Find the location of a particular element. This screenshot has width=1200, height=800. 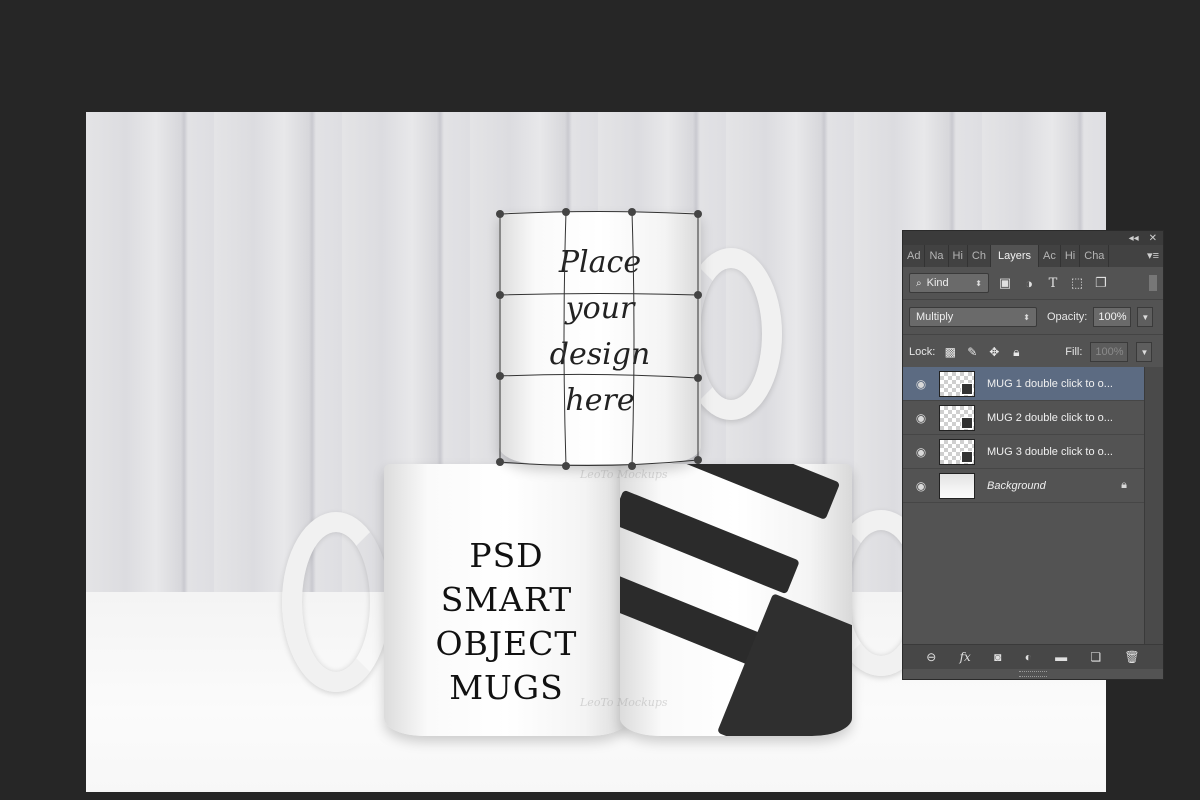

blend-row: Multiply ⬍ Opacity: 100% ▼ is located at coordinates (1033, 317).